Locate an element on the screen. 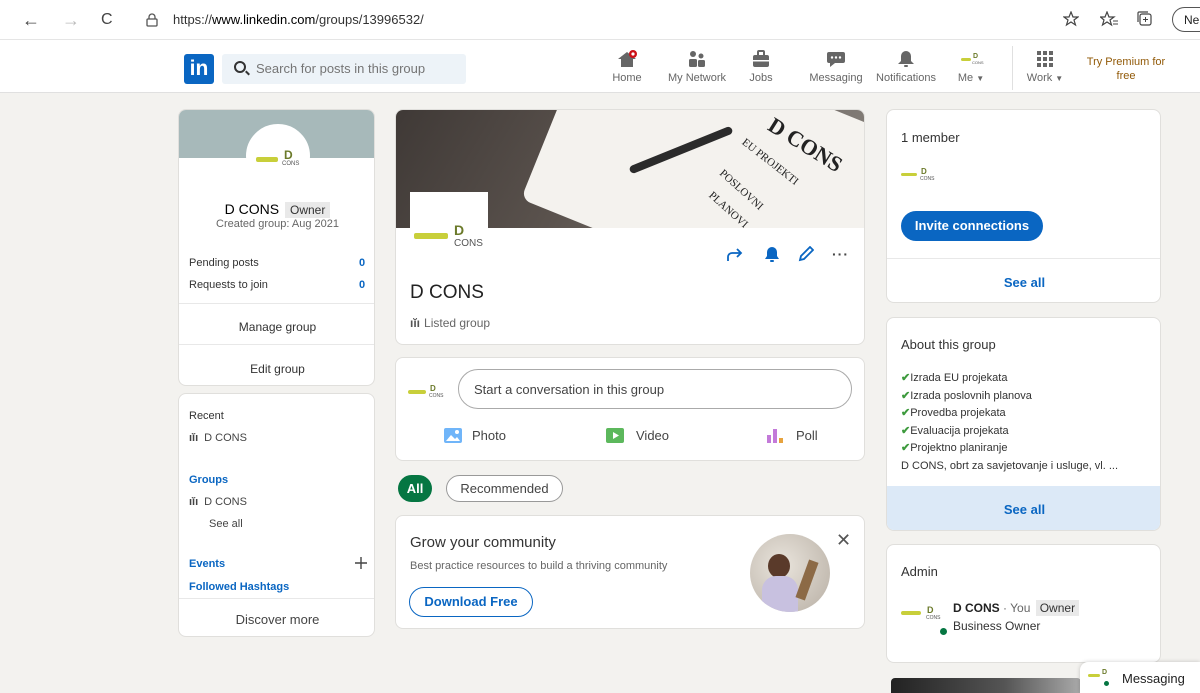 The height and width of the screenshot is (693, 1200). back-button: ← is located at coordinates (31, 20).